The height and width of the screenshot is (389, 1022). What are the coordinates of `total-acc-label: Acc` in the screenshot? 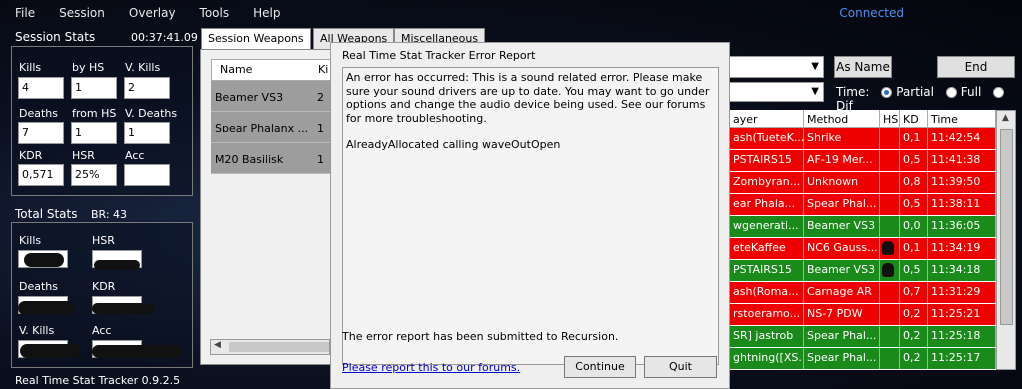 It's located at (102, 330).